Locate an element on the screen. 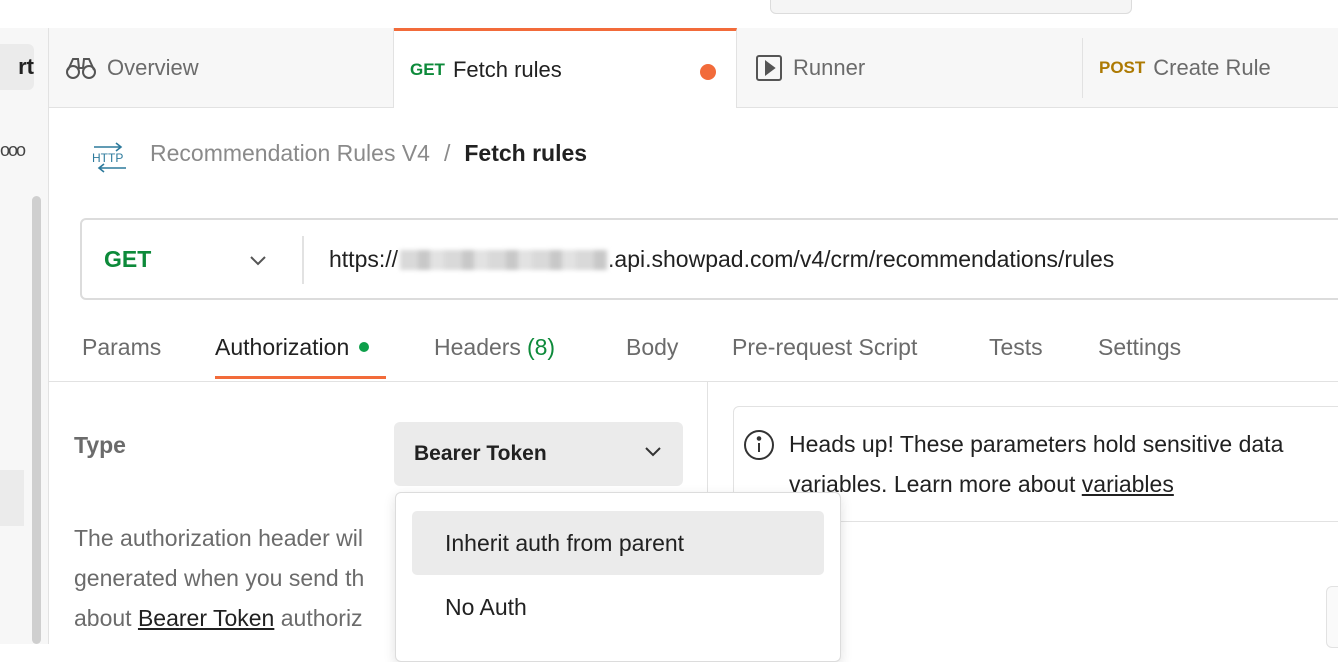 The width and height of the screenshot is (1338, 662). tab-create-rule: POST Create Rule is located at coordinates (1210, 68).